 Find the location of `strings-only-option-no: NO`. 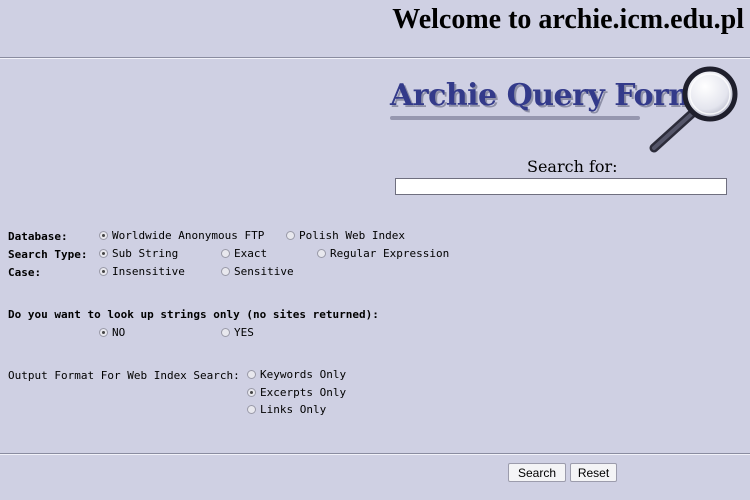

strings-only-option-no: NO is located at coordinates (112, 332).